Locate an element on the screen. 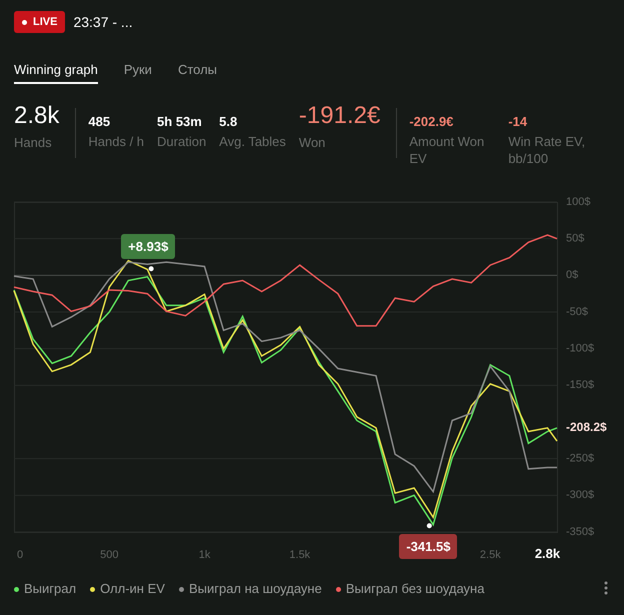  tab: Столы is located at coordinates (198, 73).